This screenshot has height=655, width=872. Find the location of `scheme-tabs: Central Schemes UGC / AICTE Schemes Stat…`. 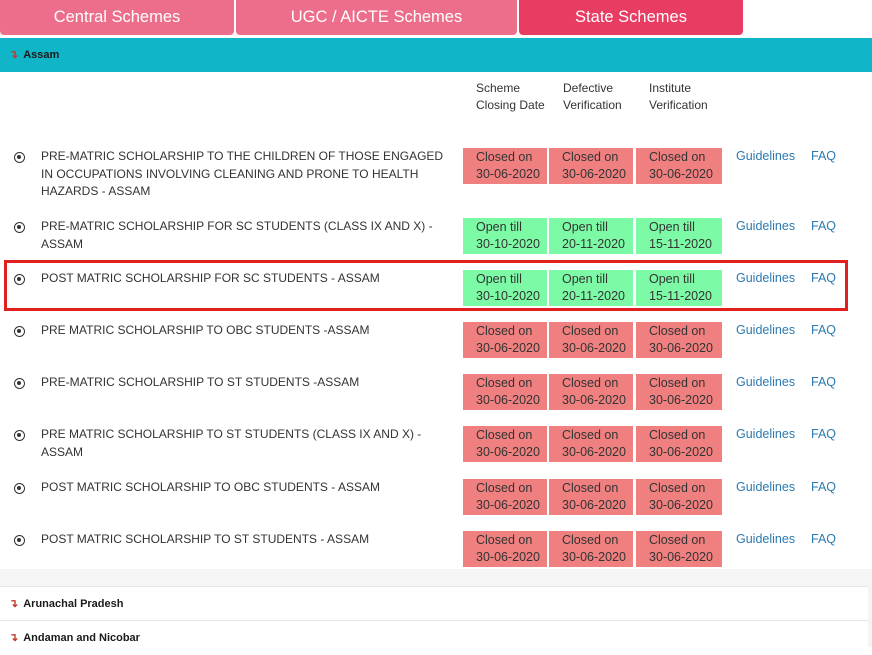

scheme-tabs: Central Schemes UGC / AICTE Schemes Stat… is located at coordinates (436, 18).